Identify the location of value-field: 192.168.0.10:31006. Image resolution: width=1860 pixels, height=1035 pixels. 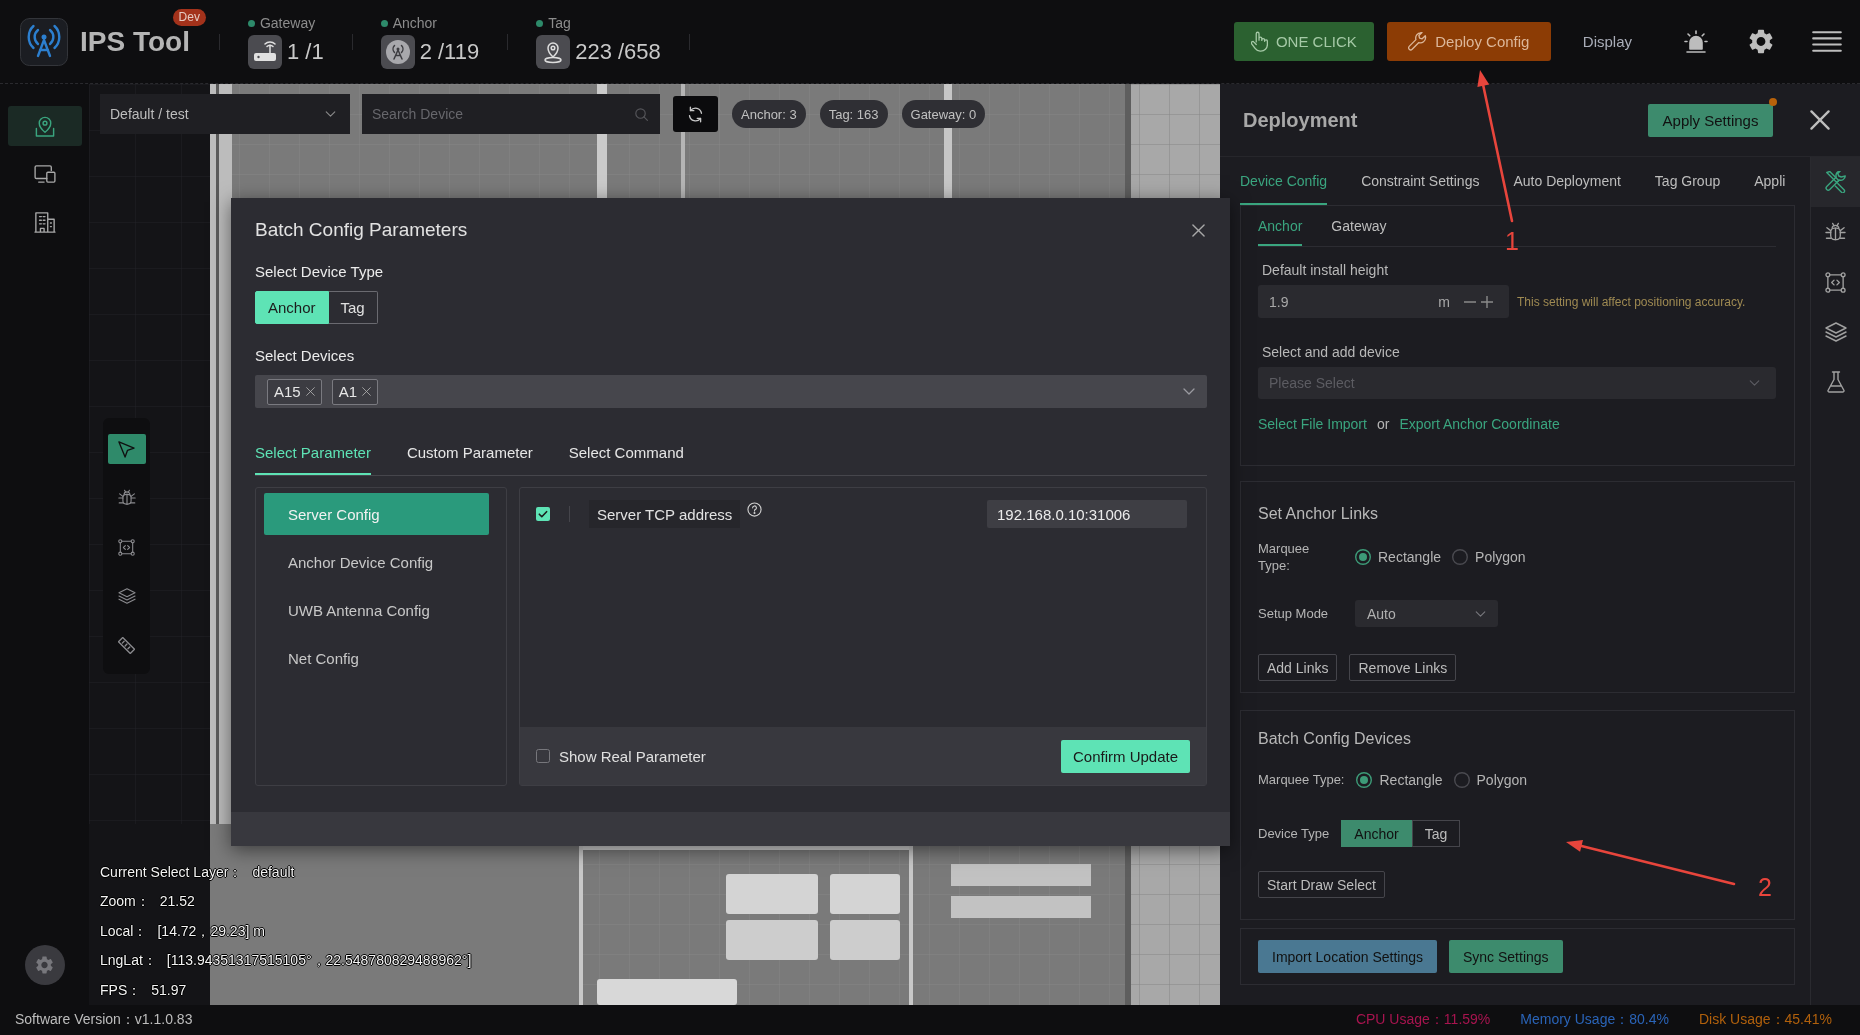
(1087, 514).